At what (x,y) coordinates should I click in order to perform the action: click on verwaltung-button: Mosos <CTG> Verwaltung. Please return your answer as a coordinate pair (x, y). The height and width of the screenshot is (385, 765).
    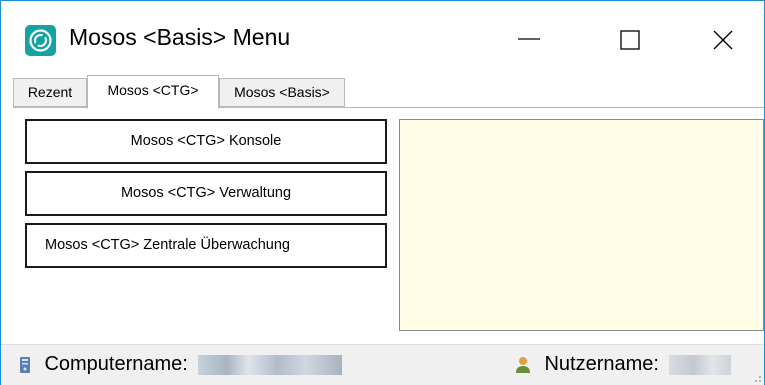
    Looking at the image, I should click on (206, 193).